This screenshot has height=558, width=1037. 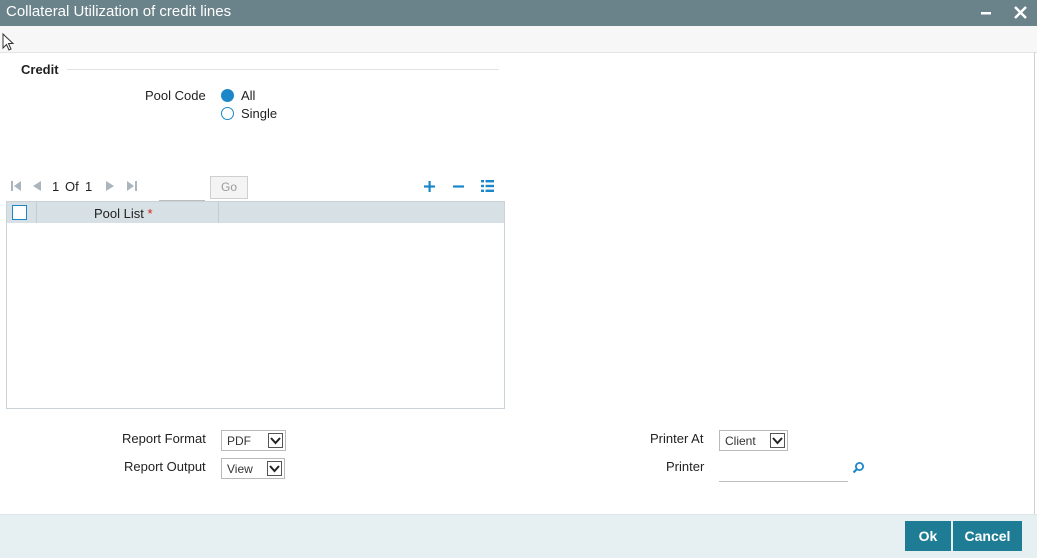 I want to click on pool-code-all-label: All, so click(x=248, y=95).